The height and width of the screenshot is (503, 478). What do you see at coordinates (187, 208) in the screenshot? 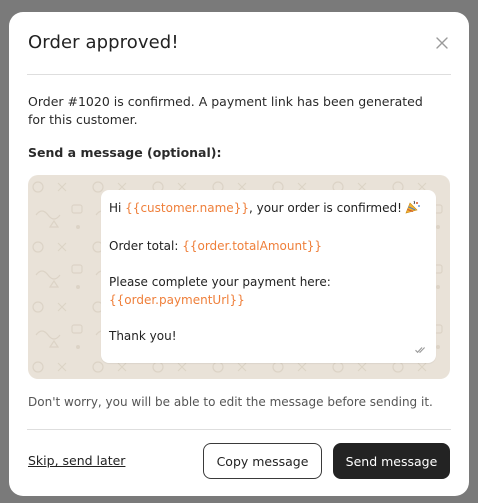
I see `customer-name-variable: {{customer.name}}` at bounding box center [187, 208].